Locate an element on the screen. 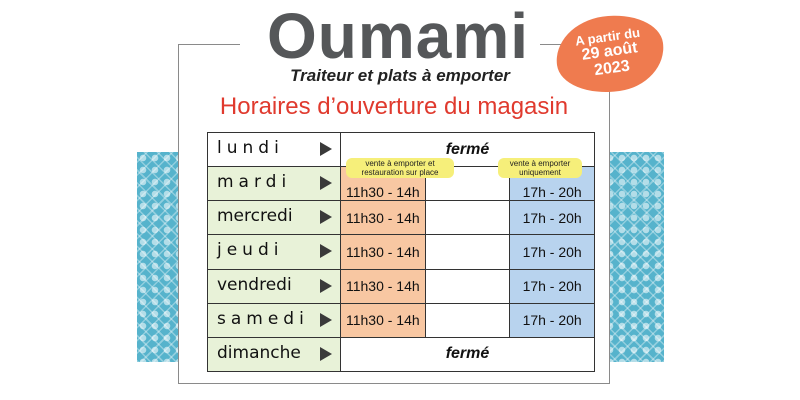 This screenshot has width=800, height=400. day-label: lundi is located at coordinates (250, 148).